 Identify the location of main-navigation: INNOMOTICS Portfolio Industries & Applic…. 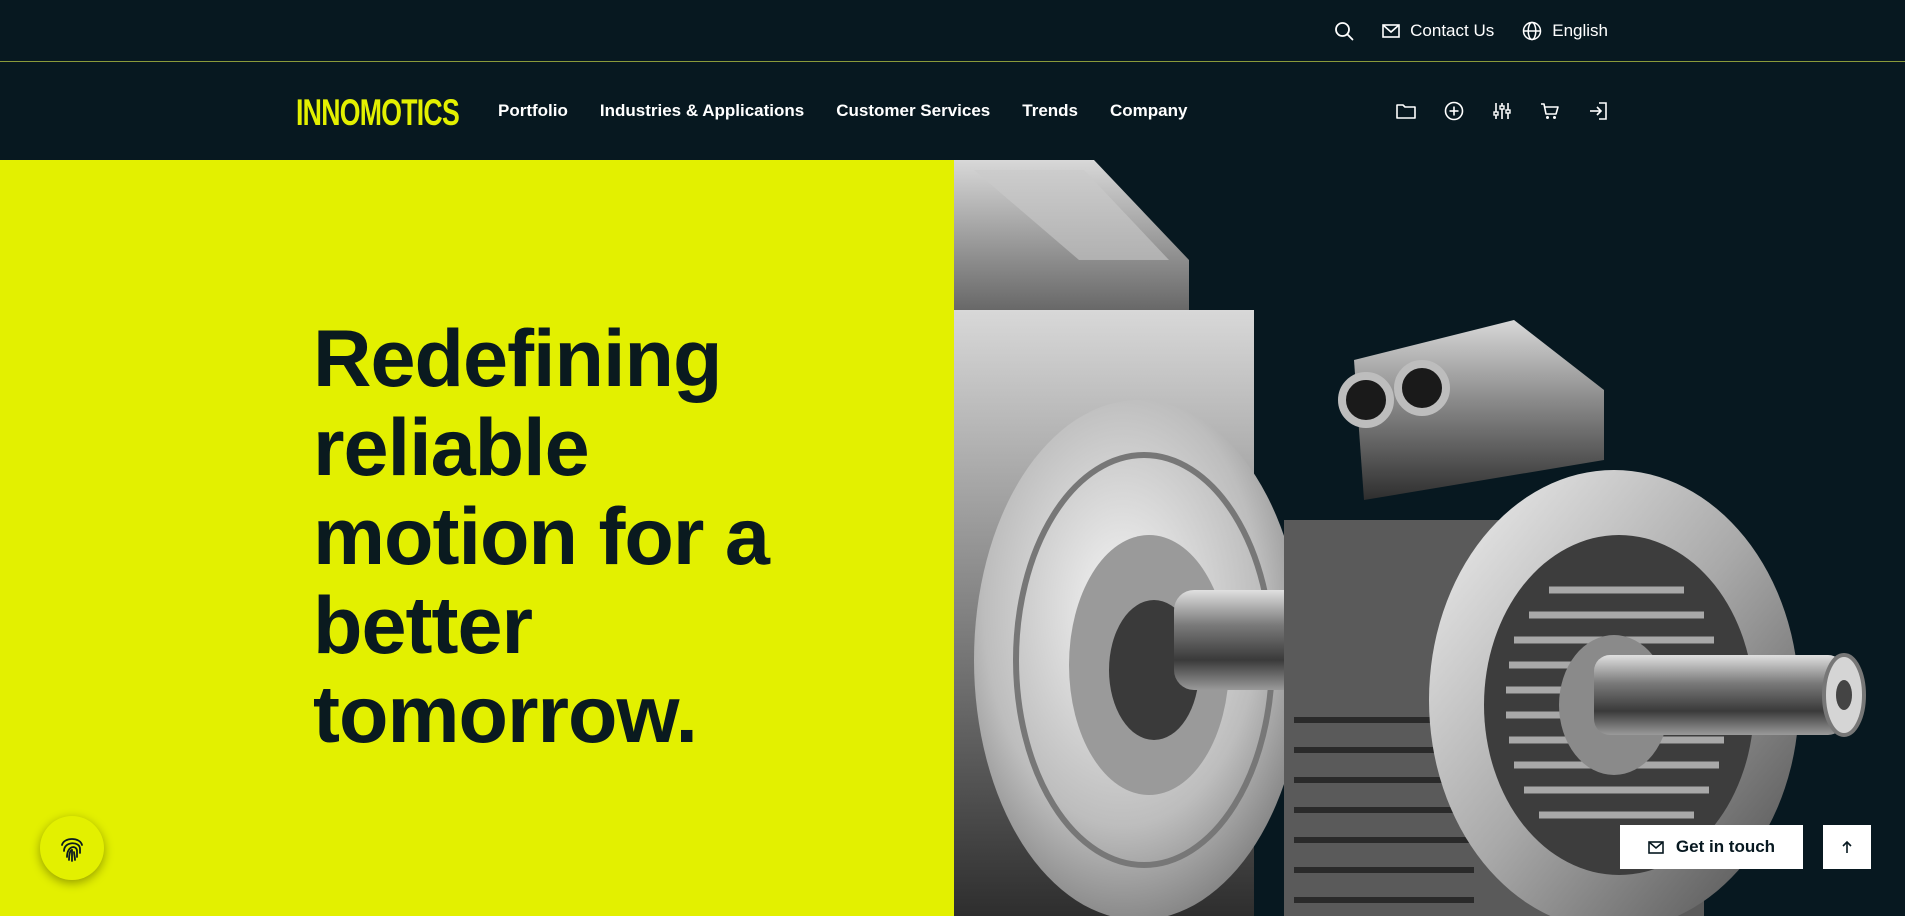
(952, 111).